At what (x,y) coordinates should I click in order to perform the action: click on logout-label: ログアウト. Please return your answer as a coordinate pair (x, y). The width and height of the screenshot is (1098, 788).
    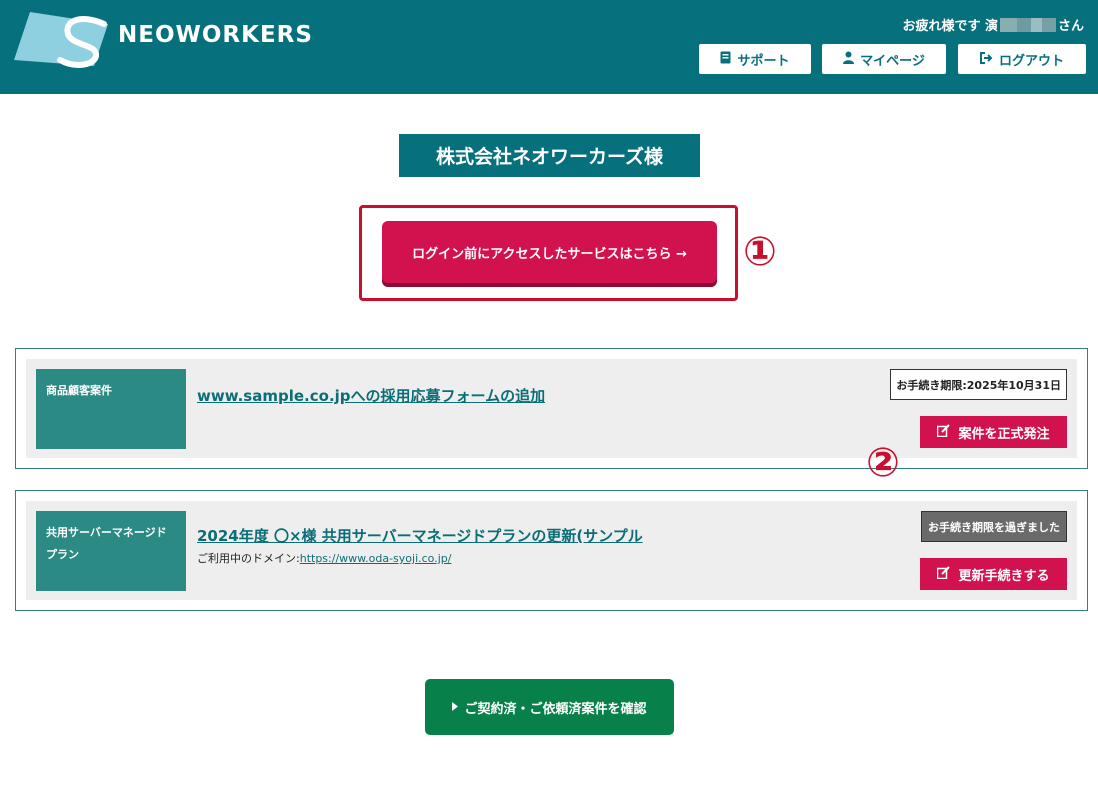
    Looking at the image, I should click on (1031, 61).